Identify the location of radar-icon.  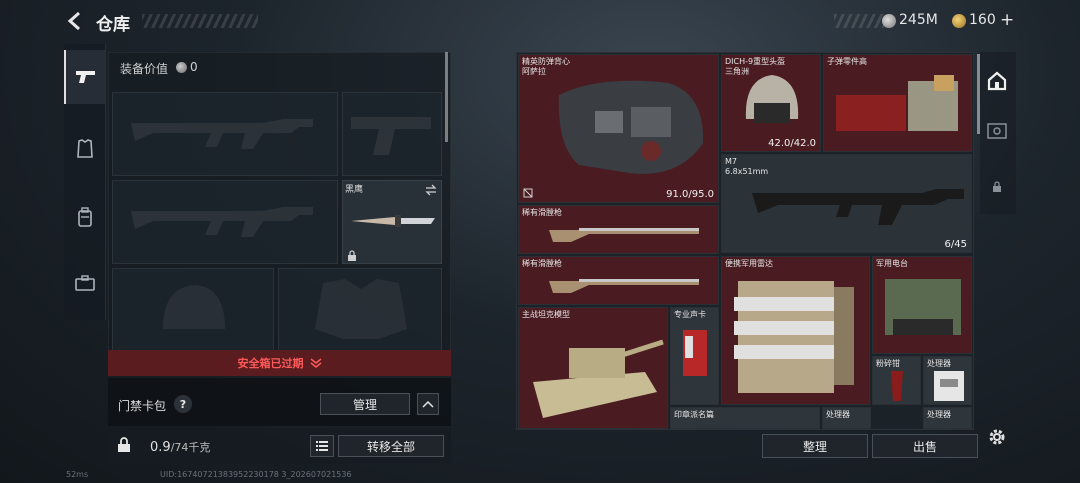
(794, 337).